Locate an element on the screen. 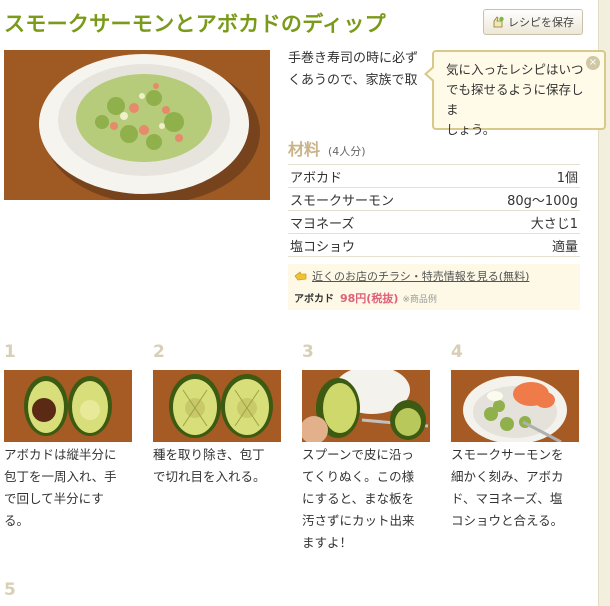 Image resolution: width=610 pixels, height=606 pixels. ingredient-row: スモークサーモン 80g〜100g is located at coordinates (434, 199).